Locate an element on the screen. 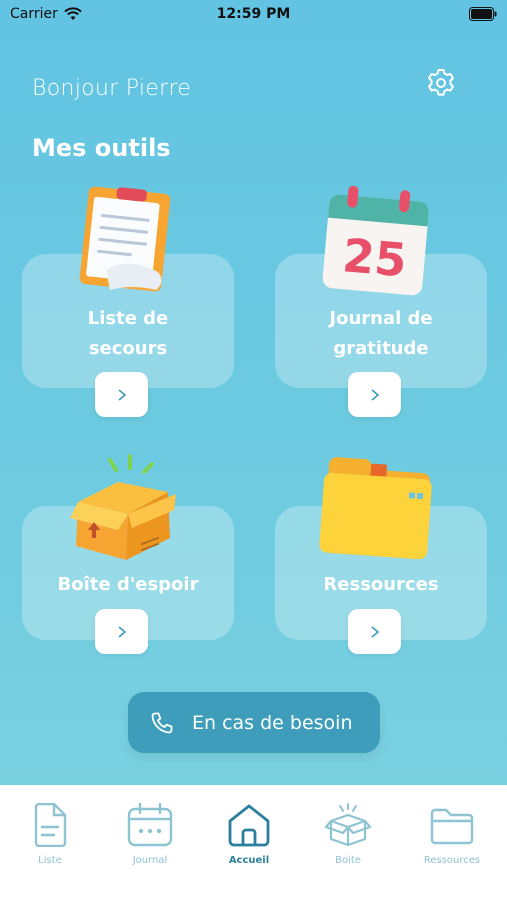  journal-gratitude-open-button is located at coordinates (374, 394).